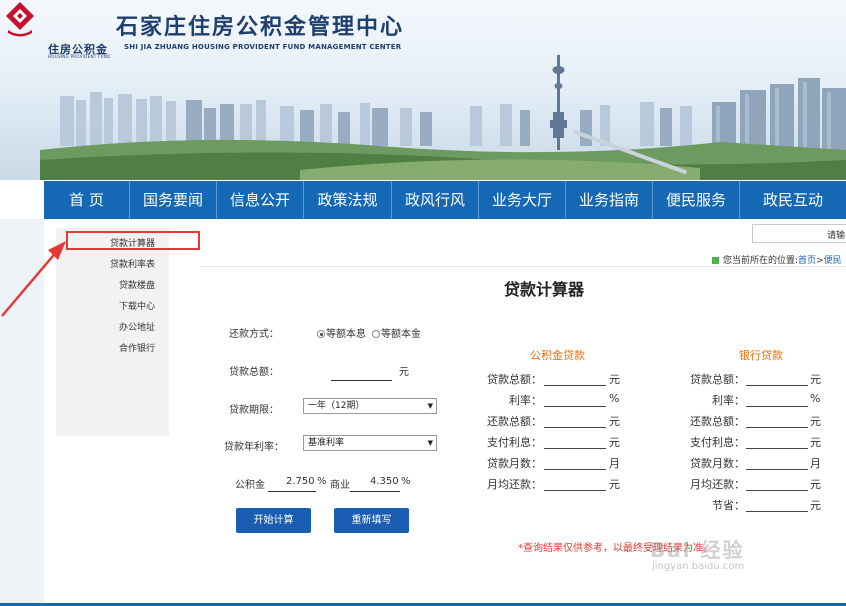 This screenshot has width=846, height=606. I want to click on annual-rate-label: 贷款年利率：, so click(254, 447).